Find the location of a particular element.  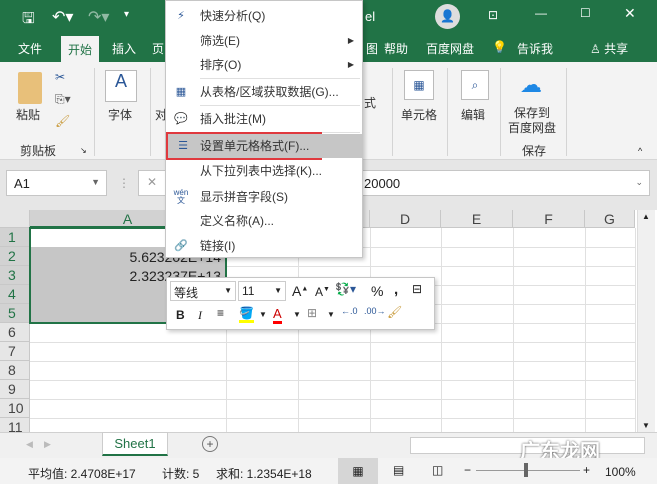

column-header-f: F is located at coordinates (549, 219).